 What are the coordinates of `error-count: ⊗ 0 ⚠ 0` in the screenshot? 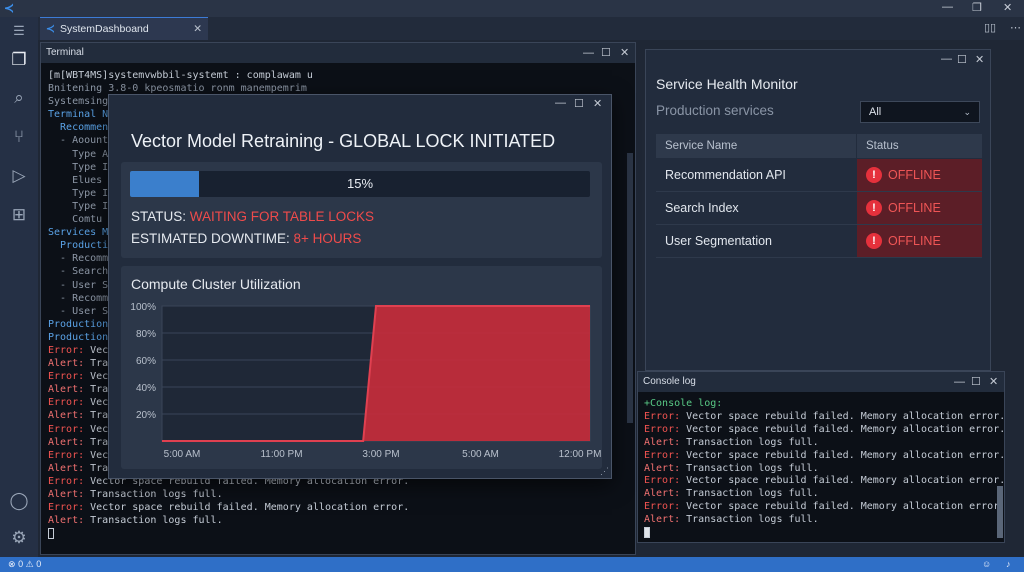 It's located at (24, 564).